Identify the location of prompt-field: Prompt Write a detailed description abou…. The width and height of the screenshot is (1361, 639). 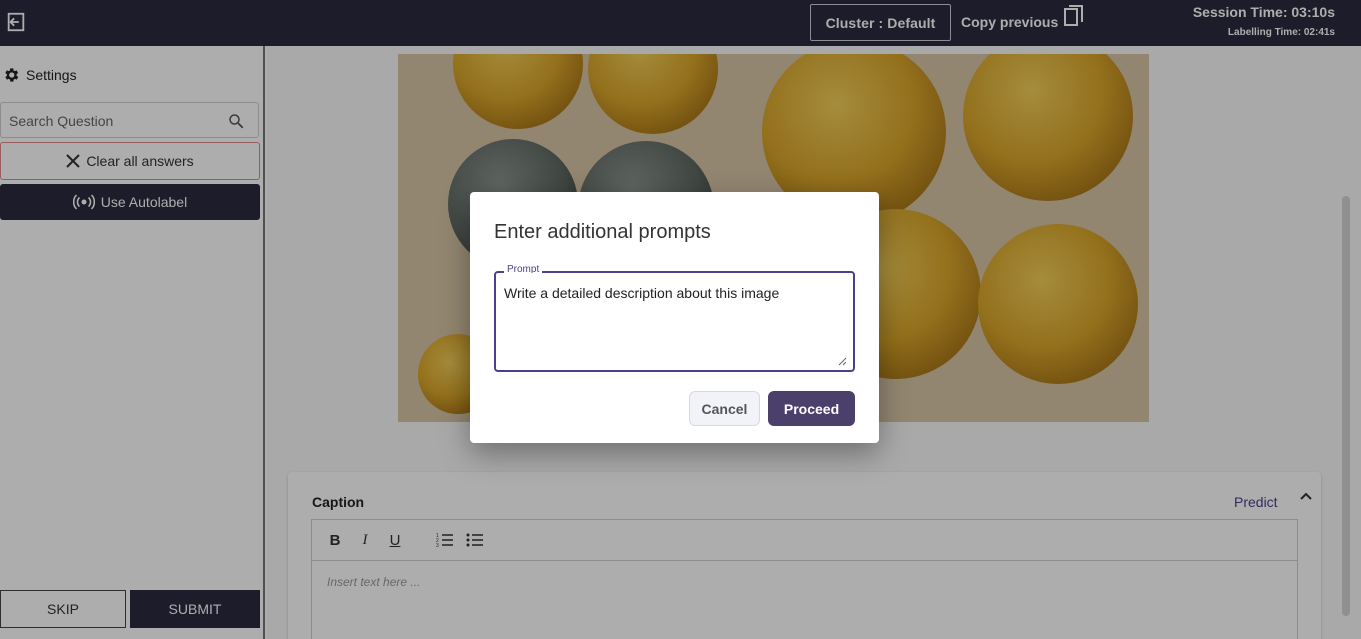
(674, 318).